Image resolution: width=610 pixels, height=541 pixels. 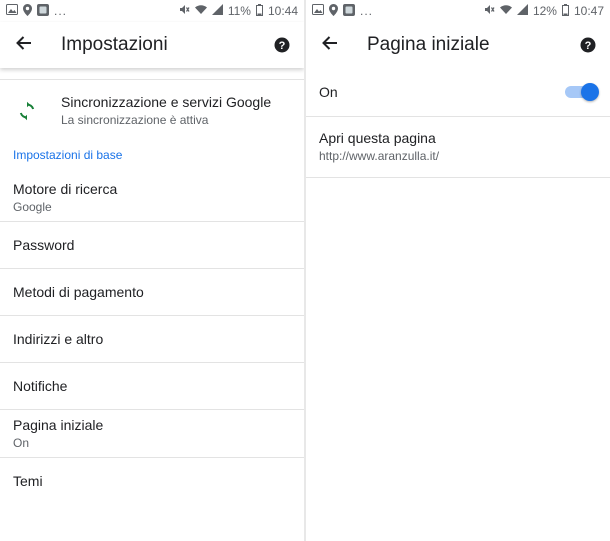 I want to click on open-page-title: Apri questa pagina, so click(x=377, y=138).